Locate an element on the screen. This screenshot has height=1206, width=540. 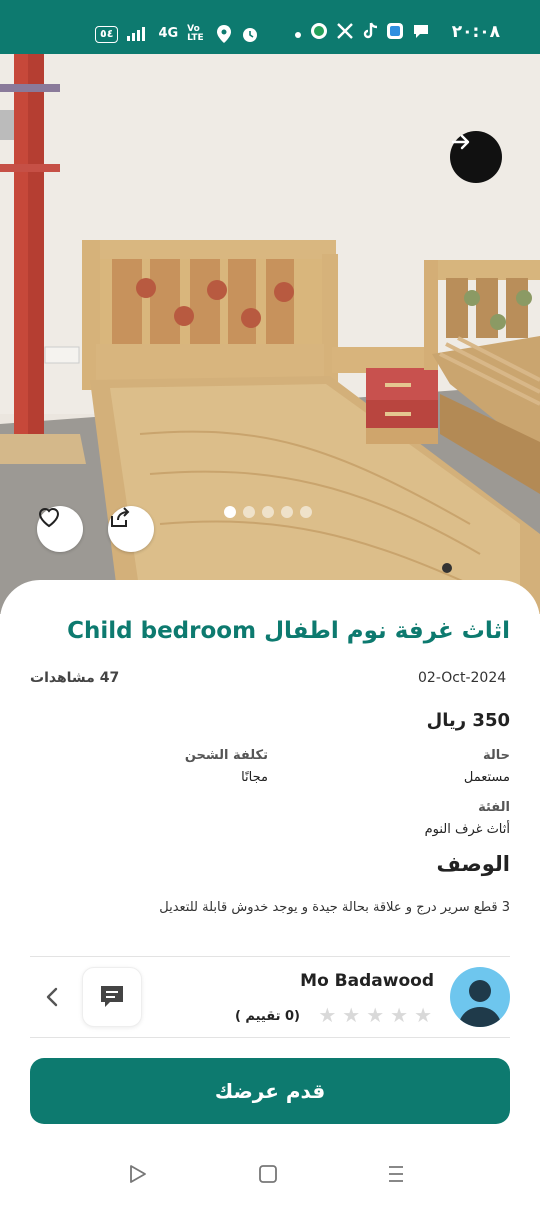
home-nav-button is located at coordinates (268, 1174).